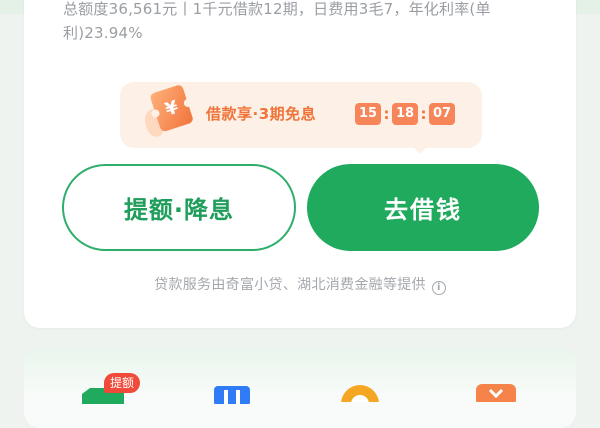 The image size is (600, 428). Describe the element at coordinates (290, 285) in the screenshot. I see `provider-note-text: 贷款服务由奇富小贷、湖北消费金融等提供` at that location.